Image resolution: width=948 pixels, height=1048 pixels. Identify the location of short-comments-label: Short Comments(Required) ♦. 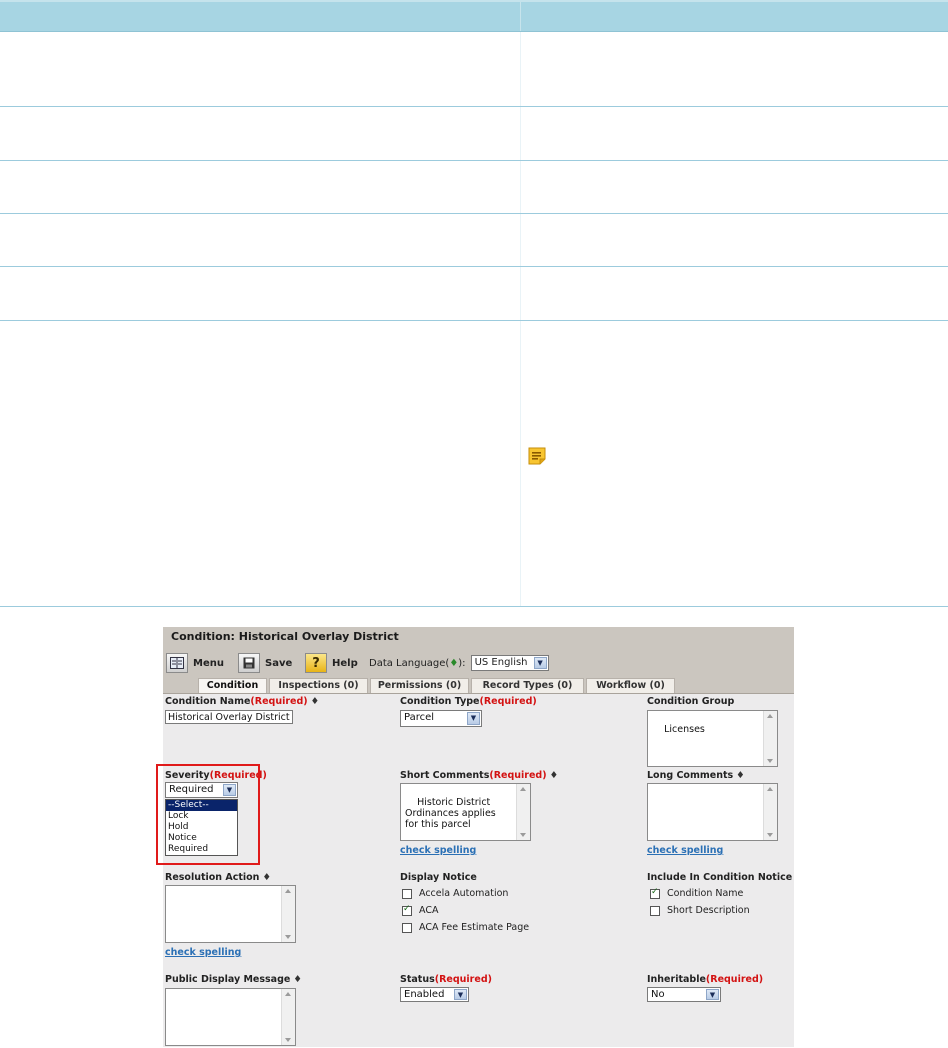
(479, 775).